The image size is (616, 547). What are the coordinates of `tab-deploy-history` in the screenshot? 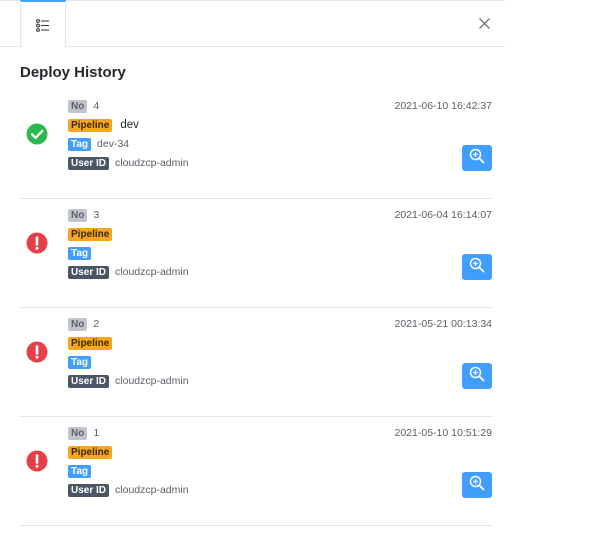 It's located at (43, 24).